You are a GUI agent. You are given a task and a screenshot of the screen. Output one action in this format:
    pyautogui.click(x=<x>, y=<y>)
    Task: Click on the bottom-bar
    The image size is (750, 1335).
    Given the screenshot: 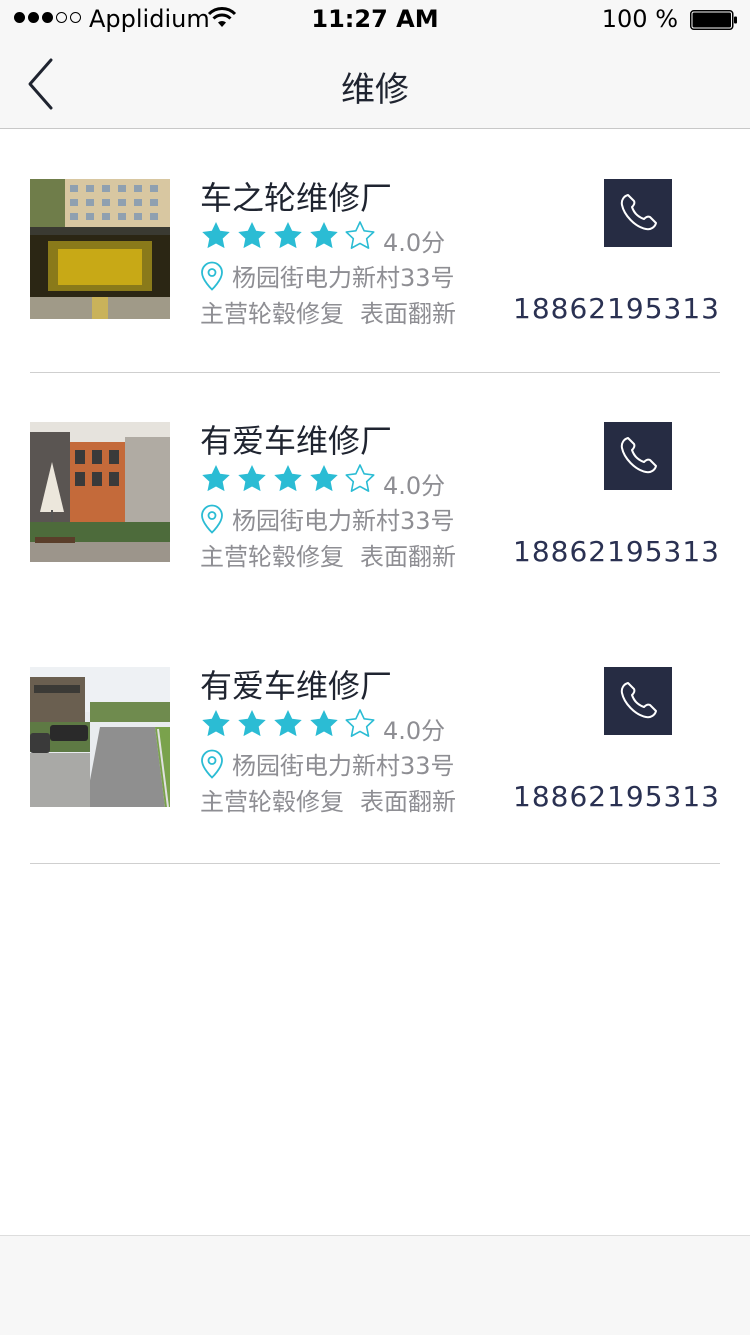 What is the action you would take?
    pyautogui.click(x=375, y=1285)
    